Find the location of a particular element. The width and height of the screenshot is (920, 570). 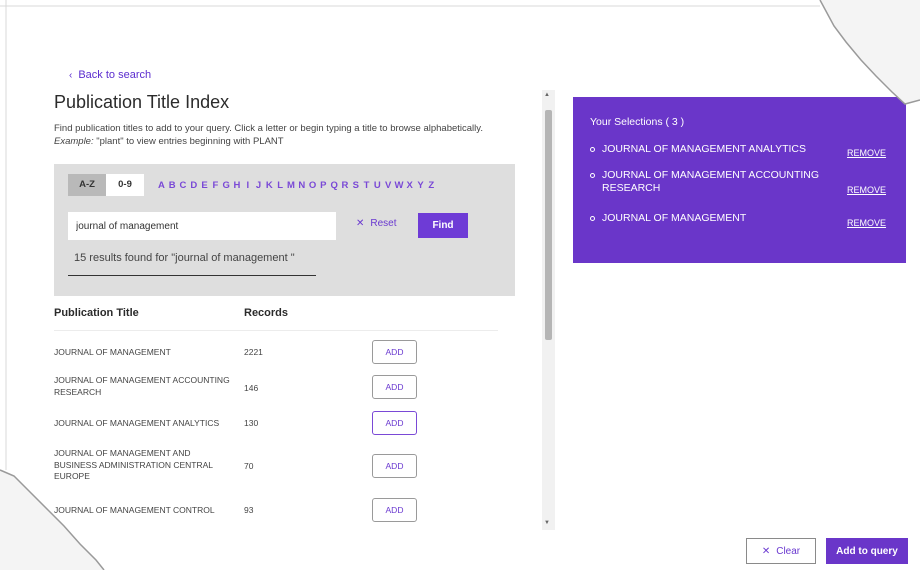

example-label: Example: is located at coordinates (74, 141).